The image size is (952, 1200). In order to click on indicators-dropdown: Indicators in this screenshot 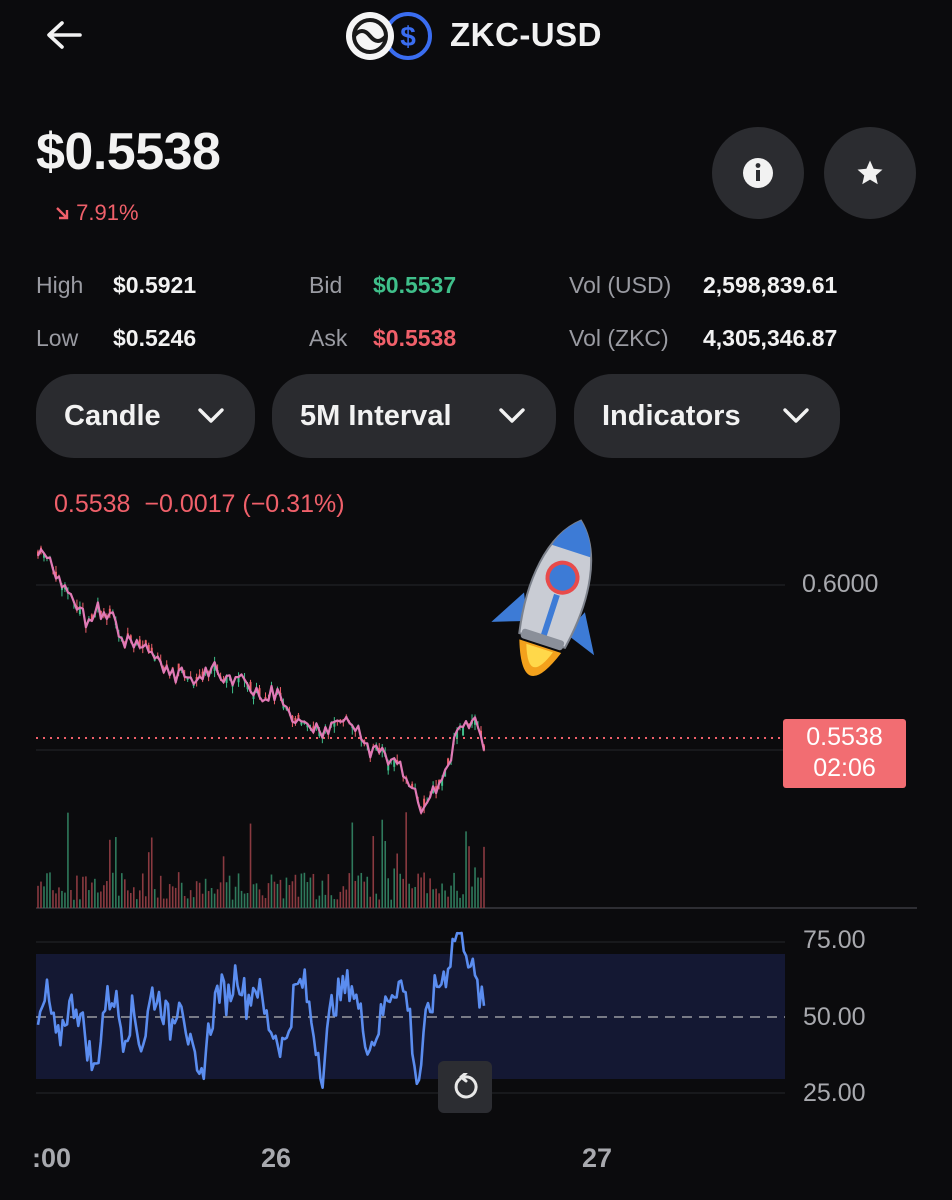, I will do `click(707, 416)`.